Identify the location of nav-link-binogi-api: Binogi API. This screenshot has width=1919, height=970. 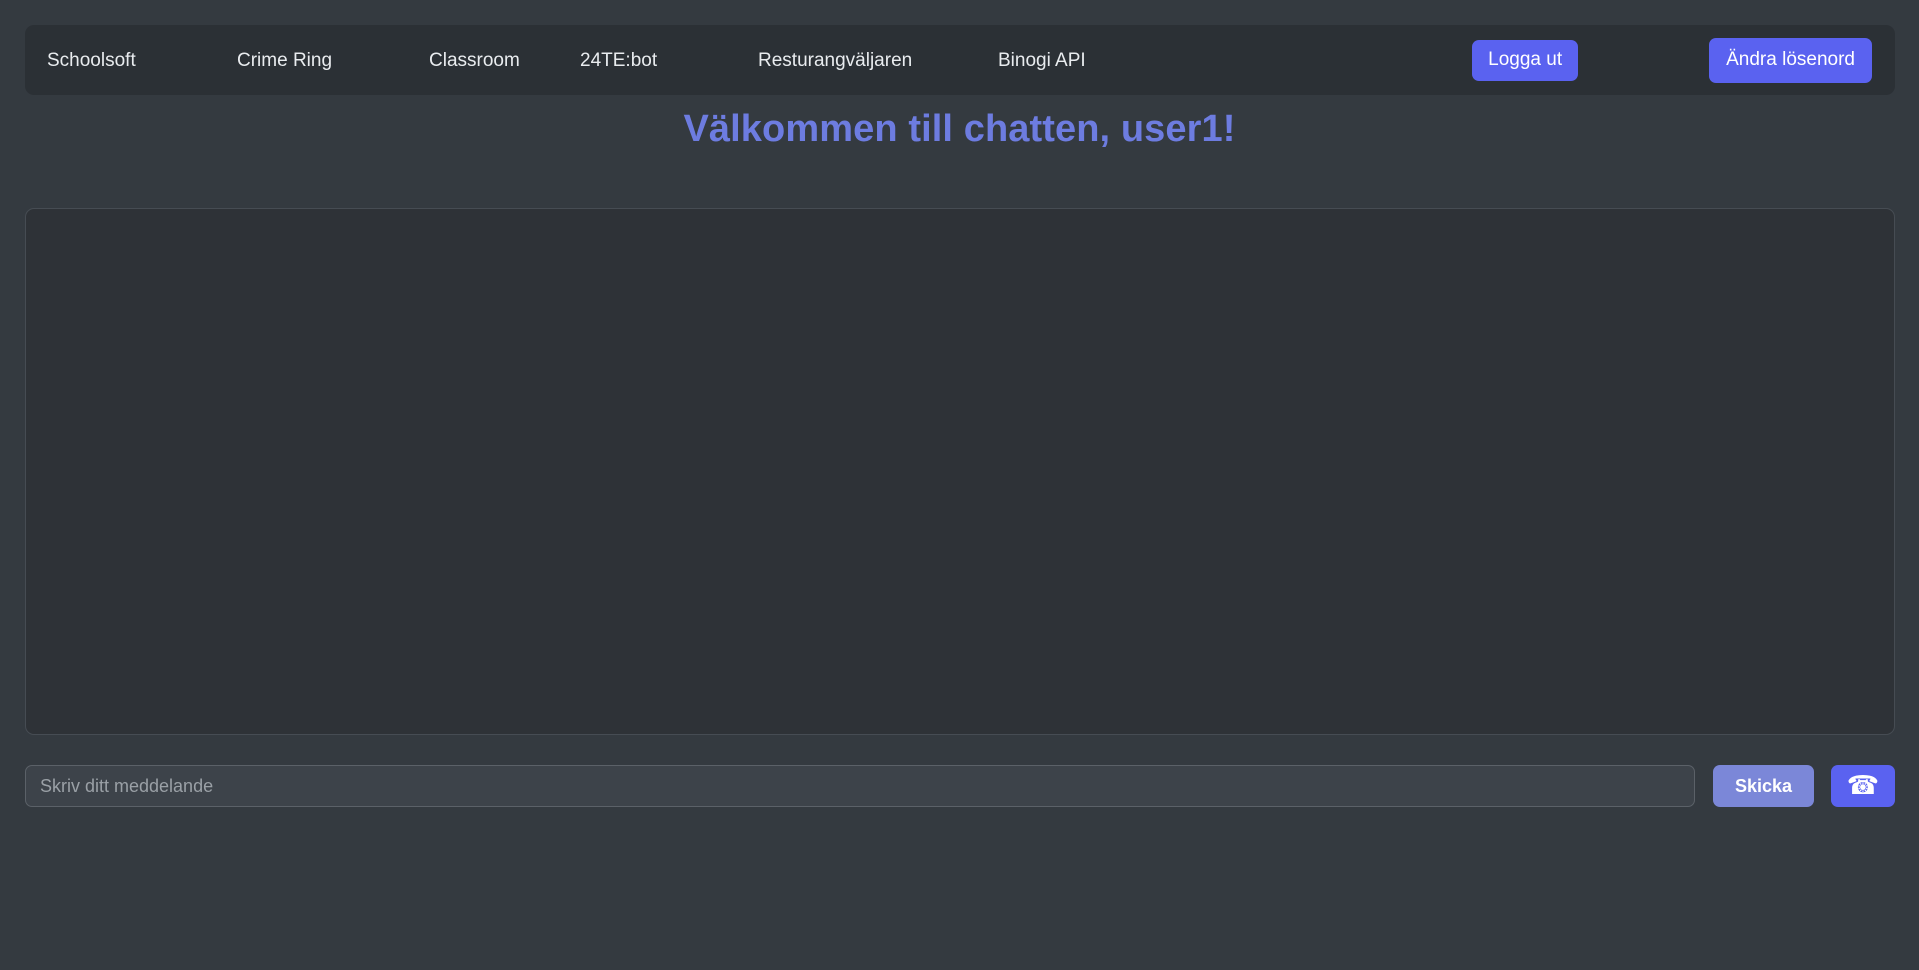
(1085, 60).